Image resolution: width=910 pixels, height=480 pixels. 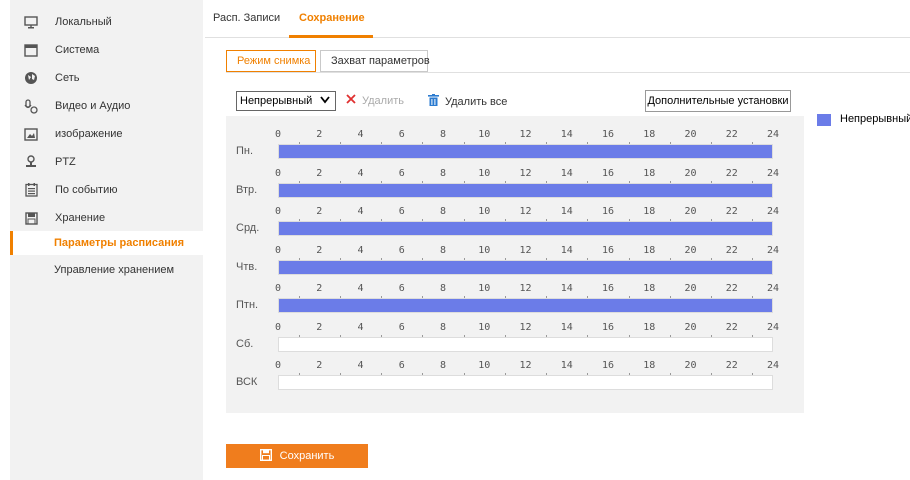 I want to click on sidebar-item-ptz: PTZ, so click(x=106, y=162).